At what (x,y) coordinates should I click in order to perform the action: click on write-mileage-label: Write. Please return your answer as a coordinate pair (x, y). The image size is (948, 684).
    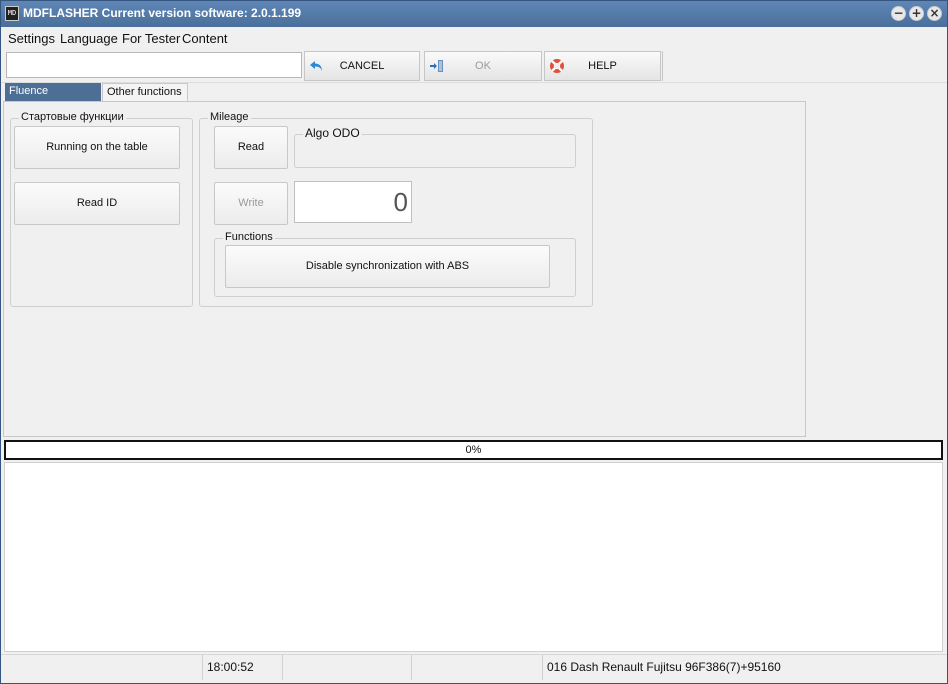
    Looking at the image, I should click on (251, 203).